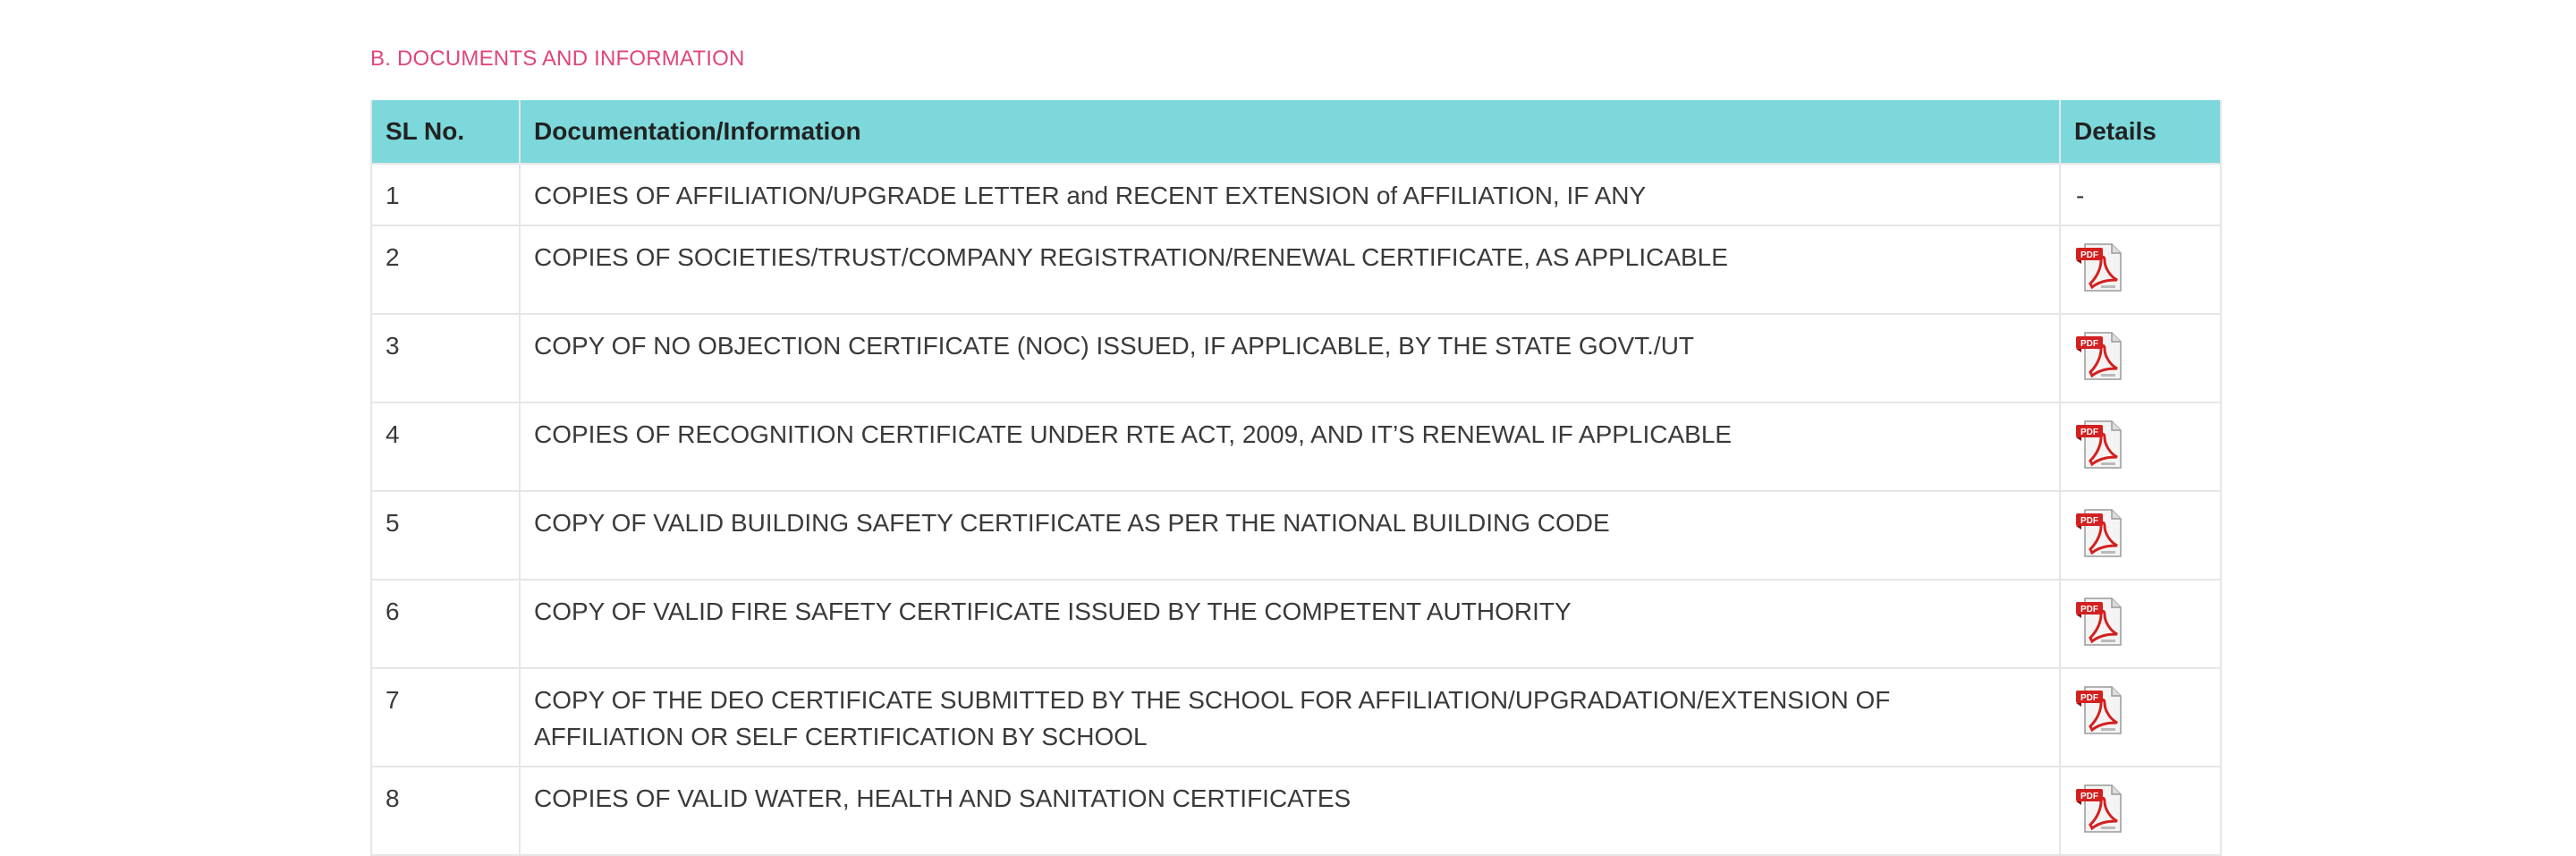 The height and width of the screenshot is (856, 2576). I want to click on cell-sl-no: 2, so click(445, 270).